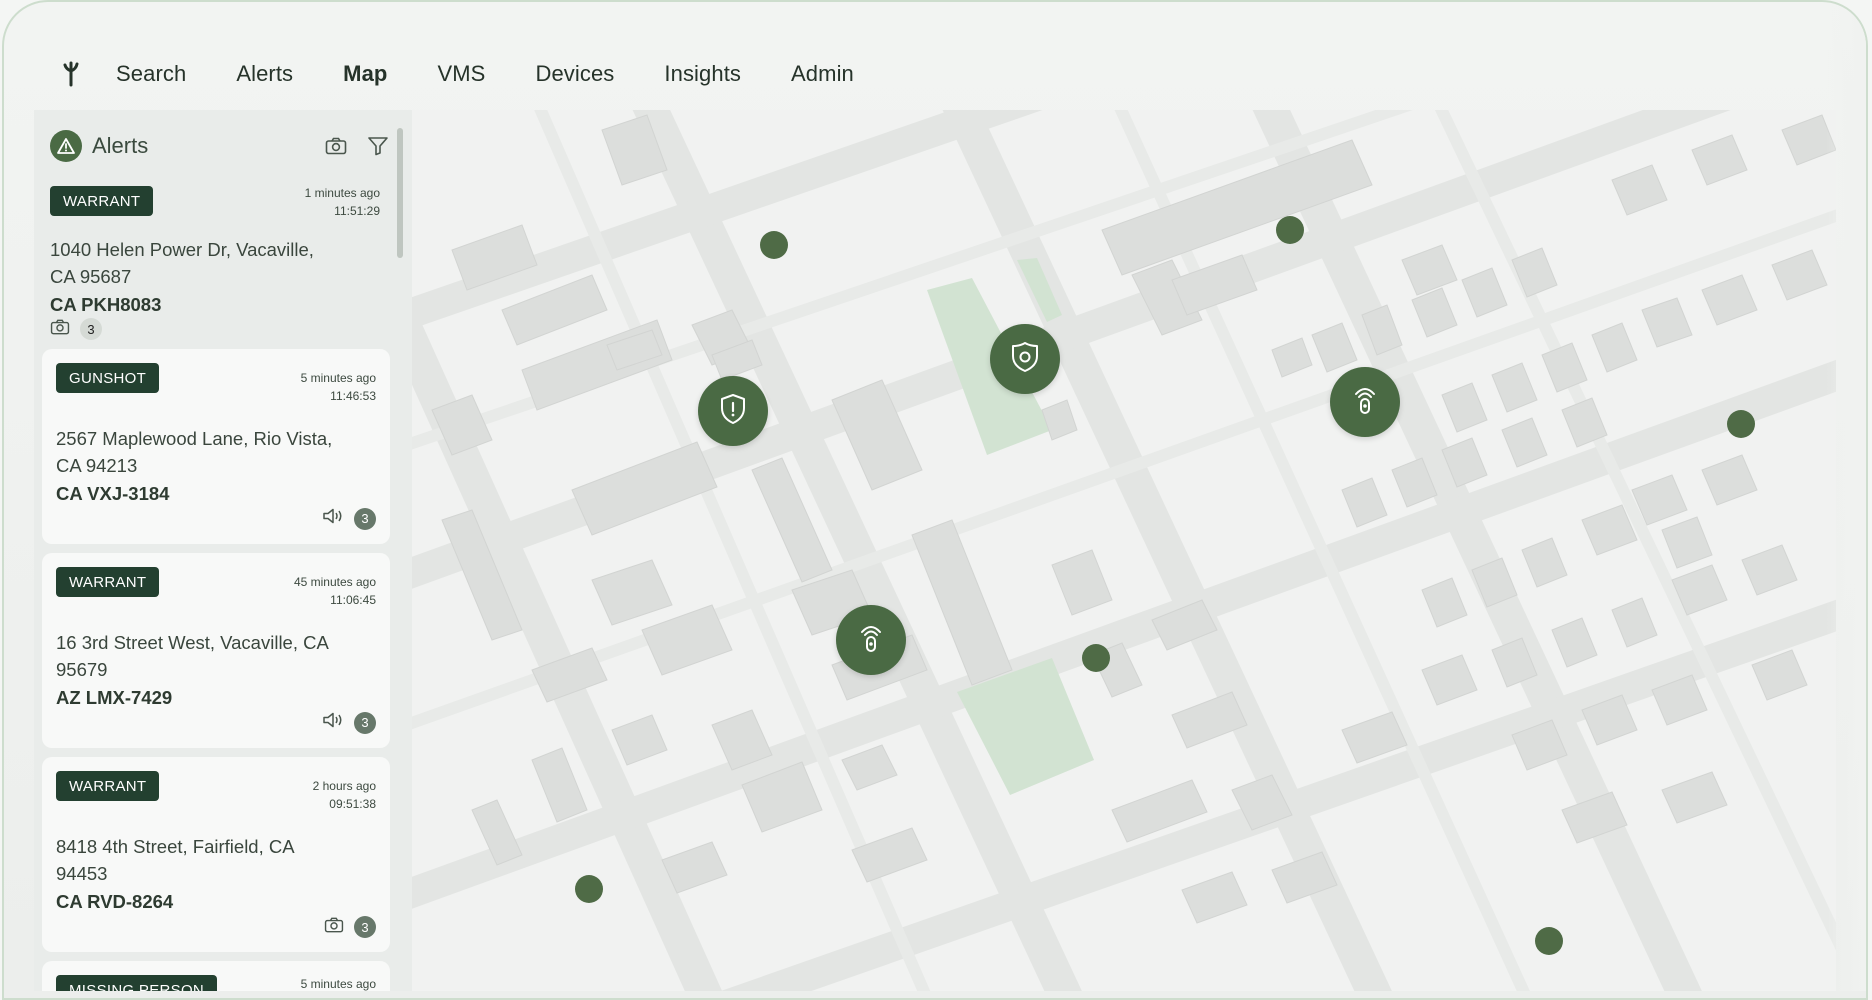  Describe the element at coordinates (400, 193) in the screenshot. I see `sidebar-scrollbar` at that location.